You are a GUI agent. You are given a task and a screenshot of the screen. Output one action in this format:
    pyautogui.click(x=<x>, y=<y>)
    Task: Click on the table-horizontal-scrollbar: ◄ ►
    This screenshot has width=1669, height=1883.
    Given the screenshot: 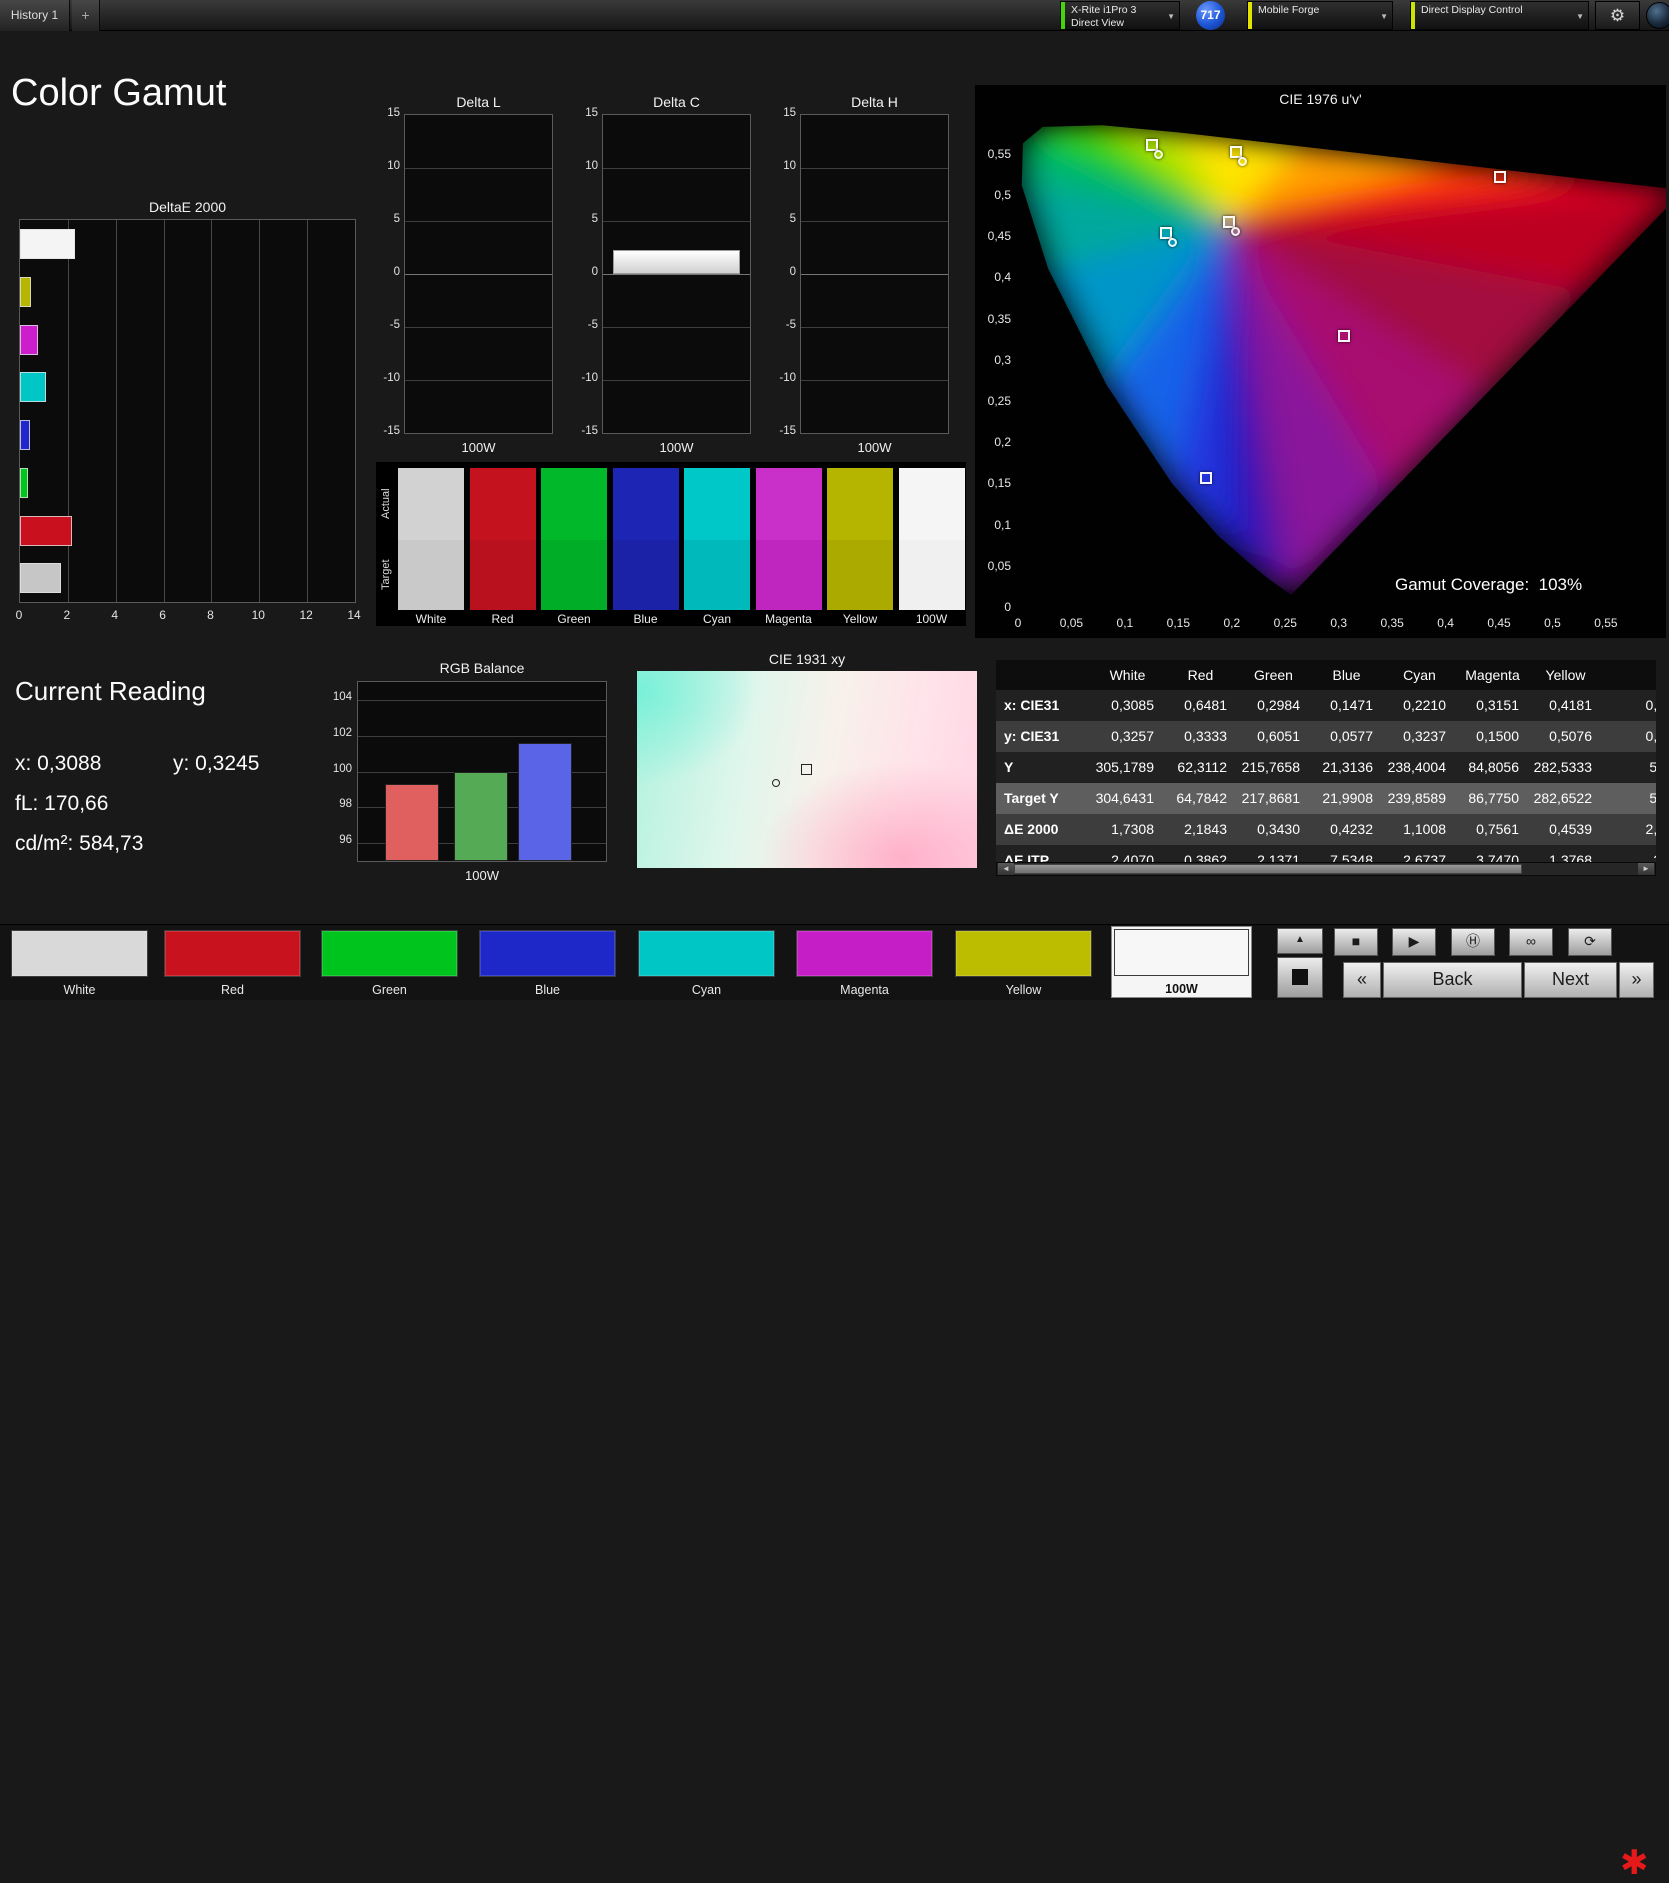 What is the action you would take?
    pyautogui.click(x=1326, y=869)
    